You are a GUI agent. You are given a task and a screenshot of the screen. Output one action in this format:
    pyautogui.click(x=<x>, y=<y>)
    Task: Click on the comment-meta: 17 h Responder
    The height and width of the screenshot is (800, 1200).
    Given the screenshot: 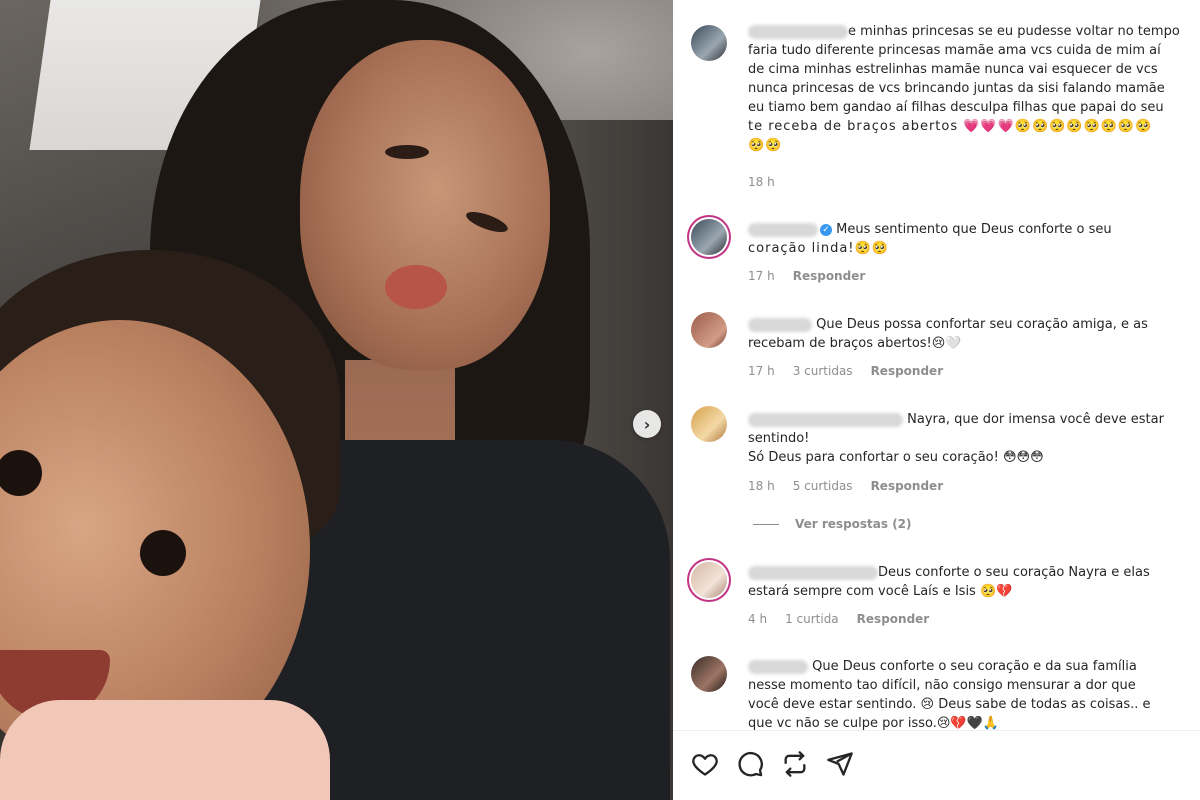 What is the action you would take?
    pyautogui.click(x=815, y=276)
    